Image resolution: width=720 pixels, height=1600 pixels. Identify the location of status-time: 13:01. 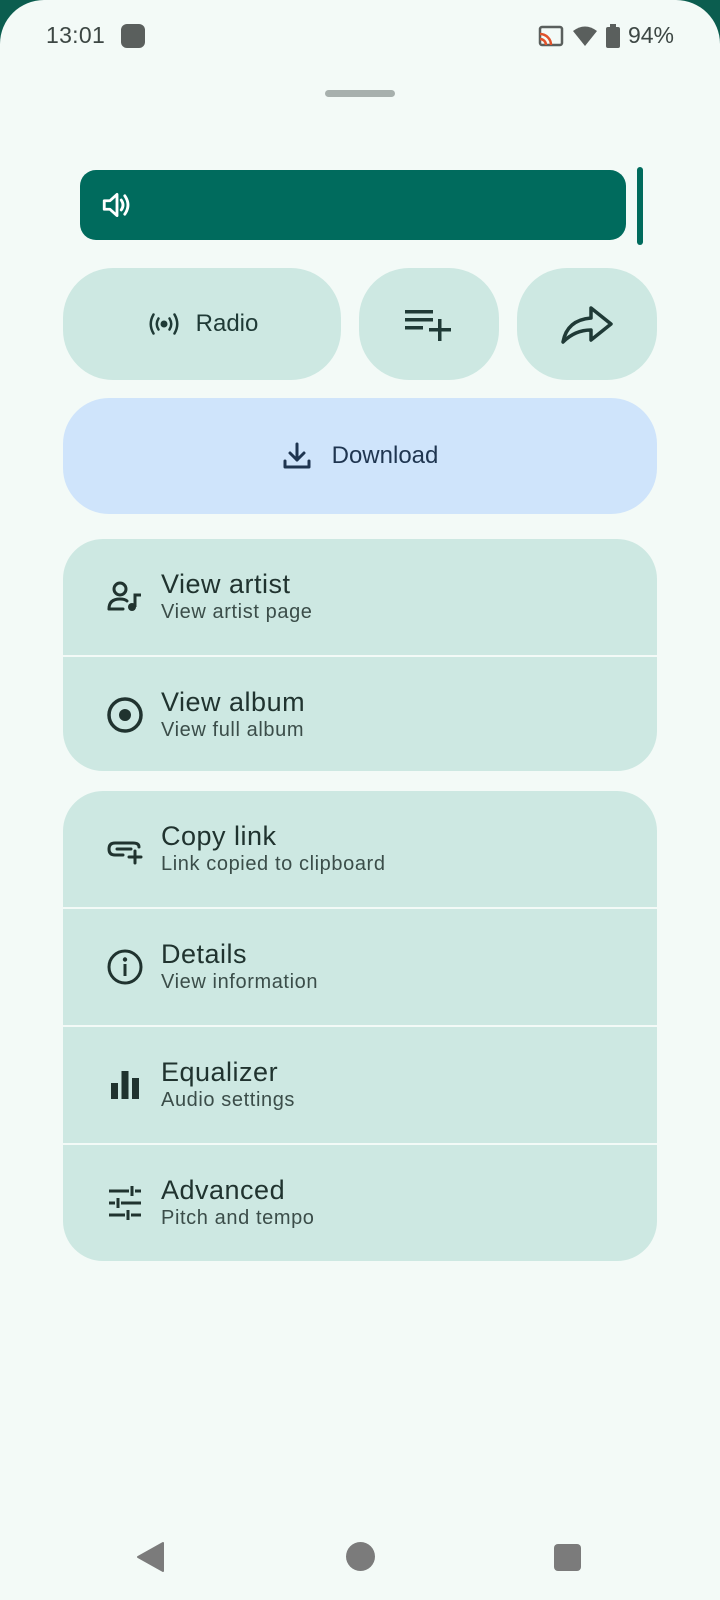
(76, 35).